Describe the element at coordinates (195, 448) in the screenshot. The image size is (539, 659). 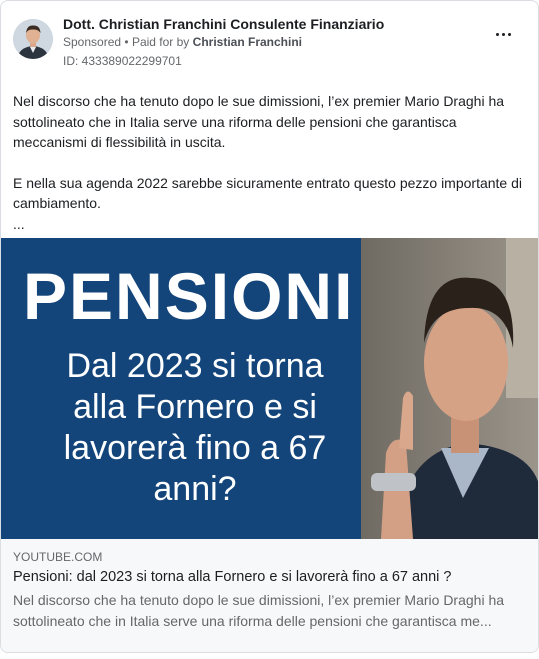
I see `thumbnail-subtitle-line: lavorerà fino a 67` at that location.